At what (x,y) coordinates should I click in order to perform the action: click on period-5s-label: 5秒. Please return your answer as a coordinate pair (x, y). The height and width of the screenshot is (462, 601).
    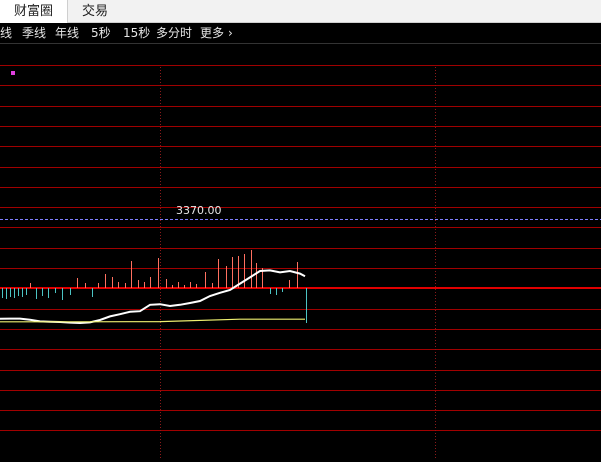
    Looking at the image, I should click on (101, 33).